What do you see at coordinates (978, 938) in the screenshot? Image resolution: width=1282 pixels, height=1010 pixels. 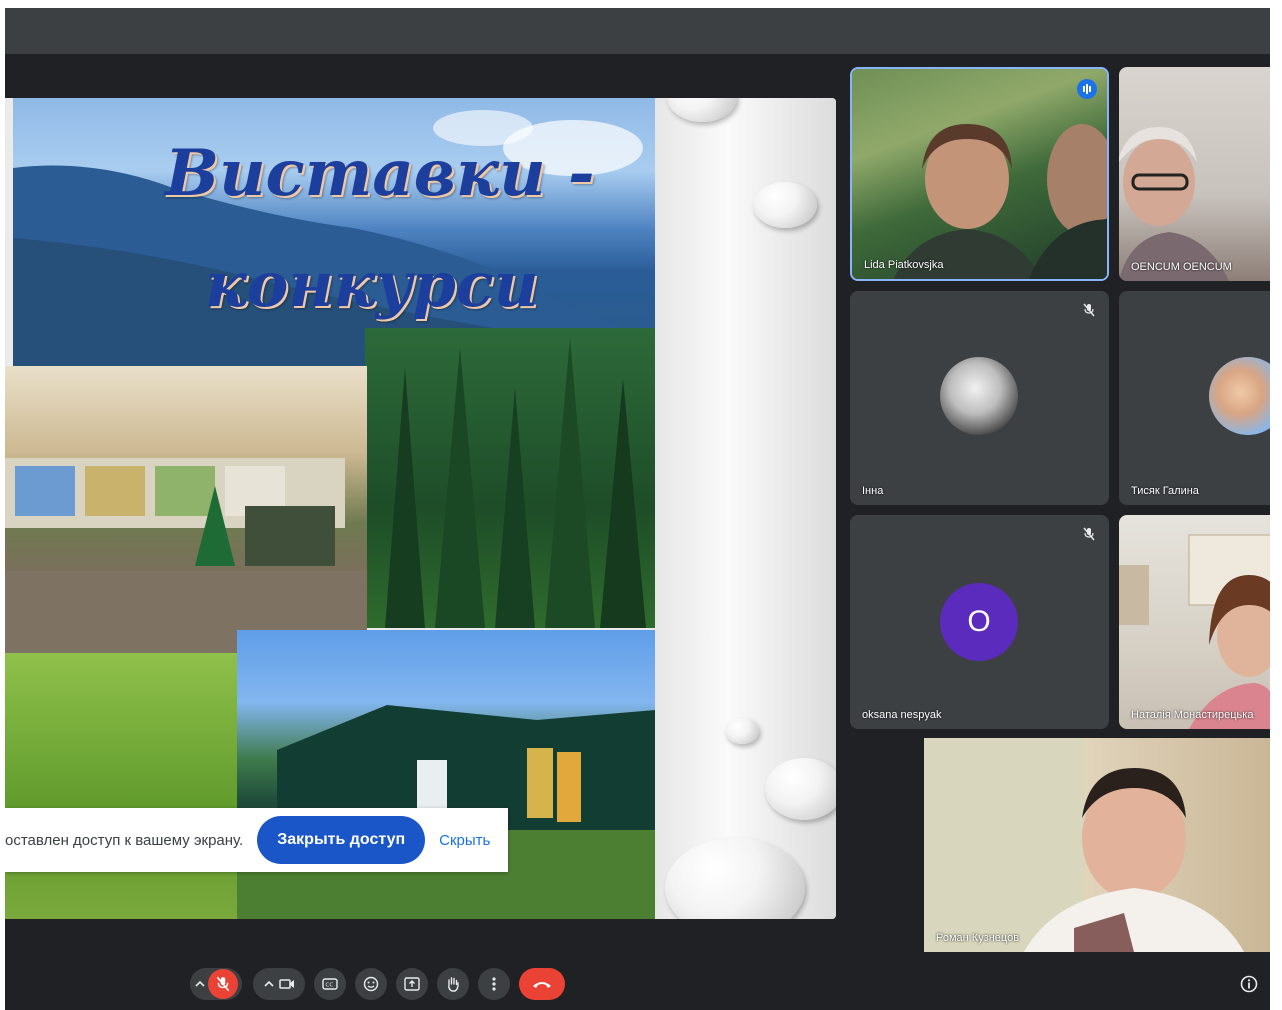 I see `participant-name: Роман Кузнецов` at bounding box center [978, 938].